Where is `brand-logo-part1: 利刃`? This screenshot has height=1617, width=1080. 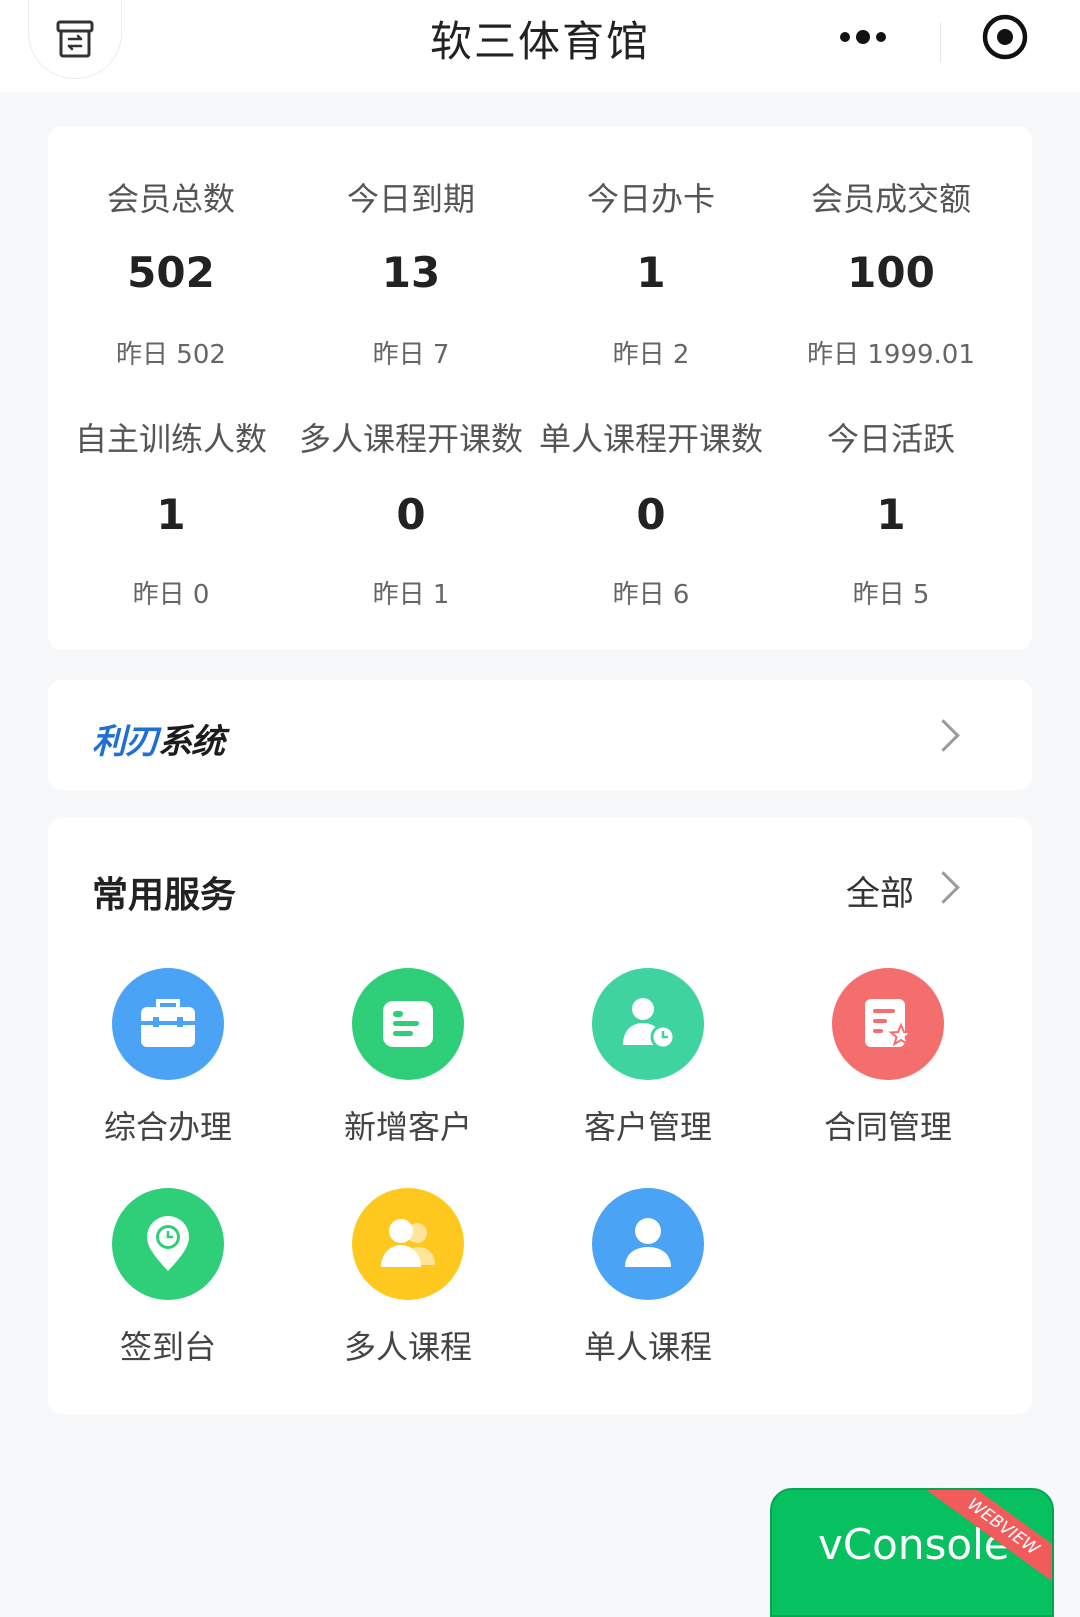 brand-logo-part1: 利刃 is located at coordinates (125, 742).